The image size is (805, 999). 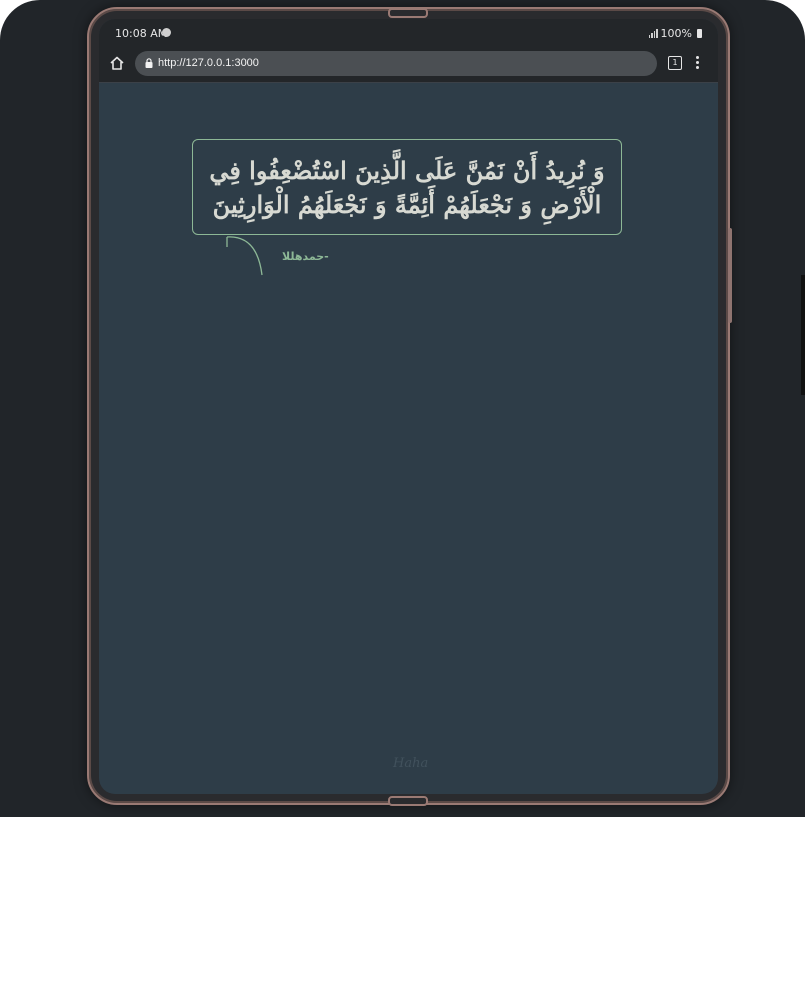 I want to click on spotify-icon, so click(x=166, y=32).